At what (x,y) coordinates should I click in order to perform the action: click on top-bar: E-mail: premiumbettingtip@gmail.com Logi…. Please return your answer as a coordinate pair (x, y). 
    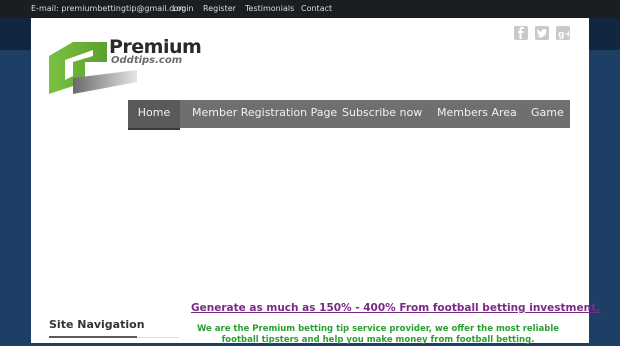
    Looking at the image, I should click on (310, 9).